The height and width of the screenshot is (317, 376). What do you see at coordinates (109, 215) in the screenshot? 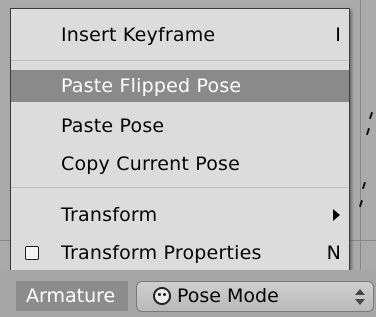
I see `menu-item-label: Transform` at bounding box center [109, 215].